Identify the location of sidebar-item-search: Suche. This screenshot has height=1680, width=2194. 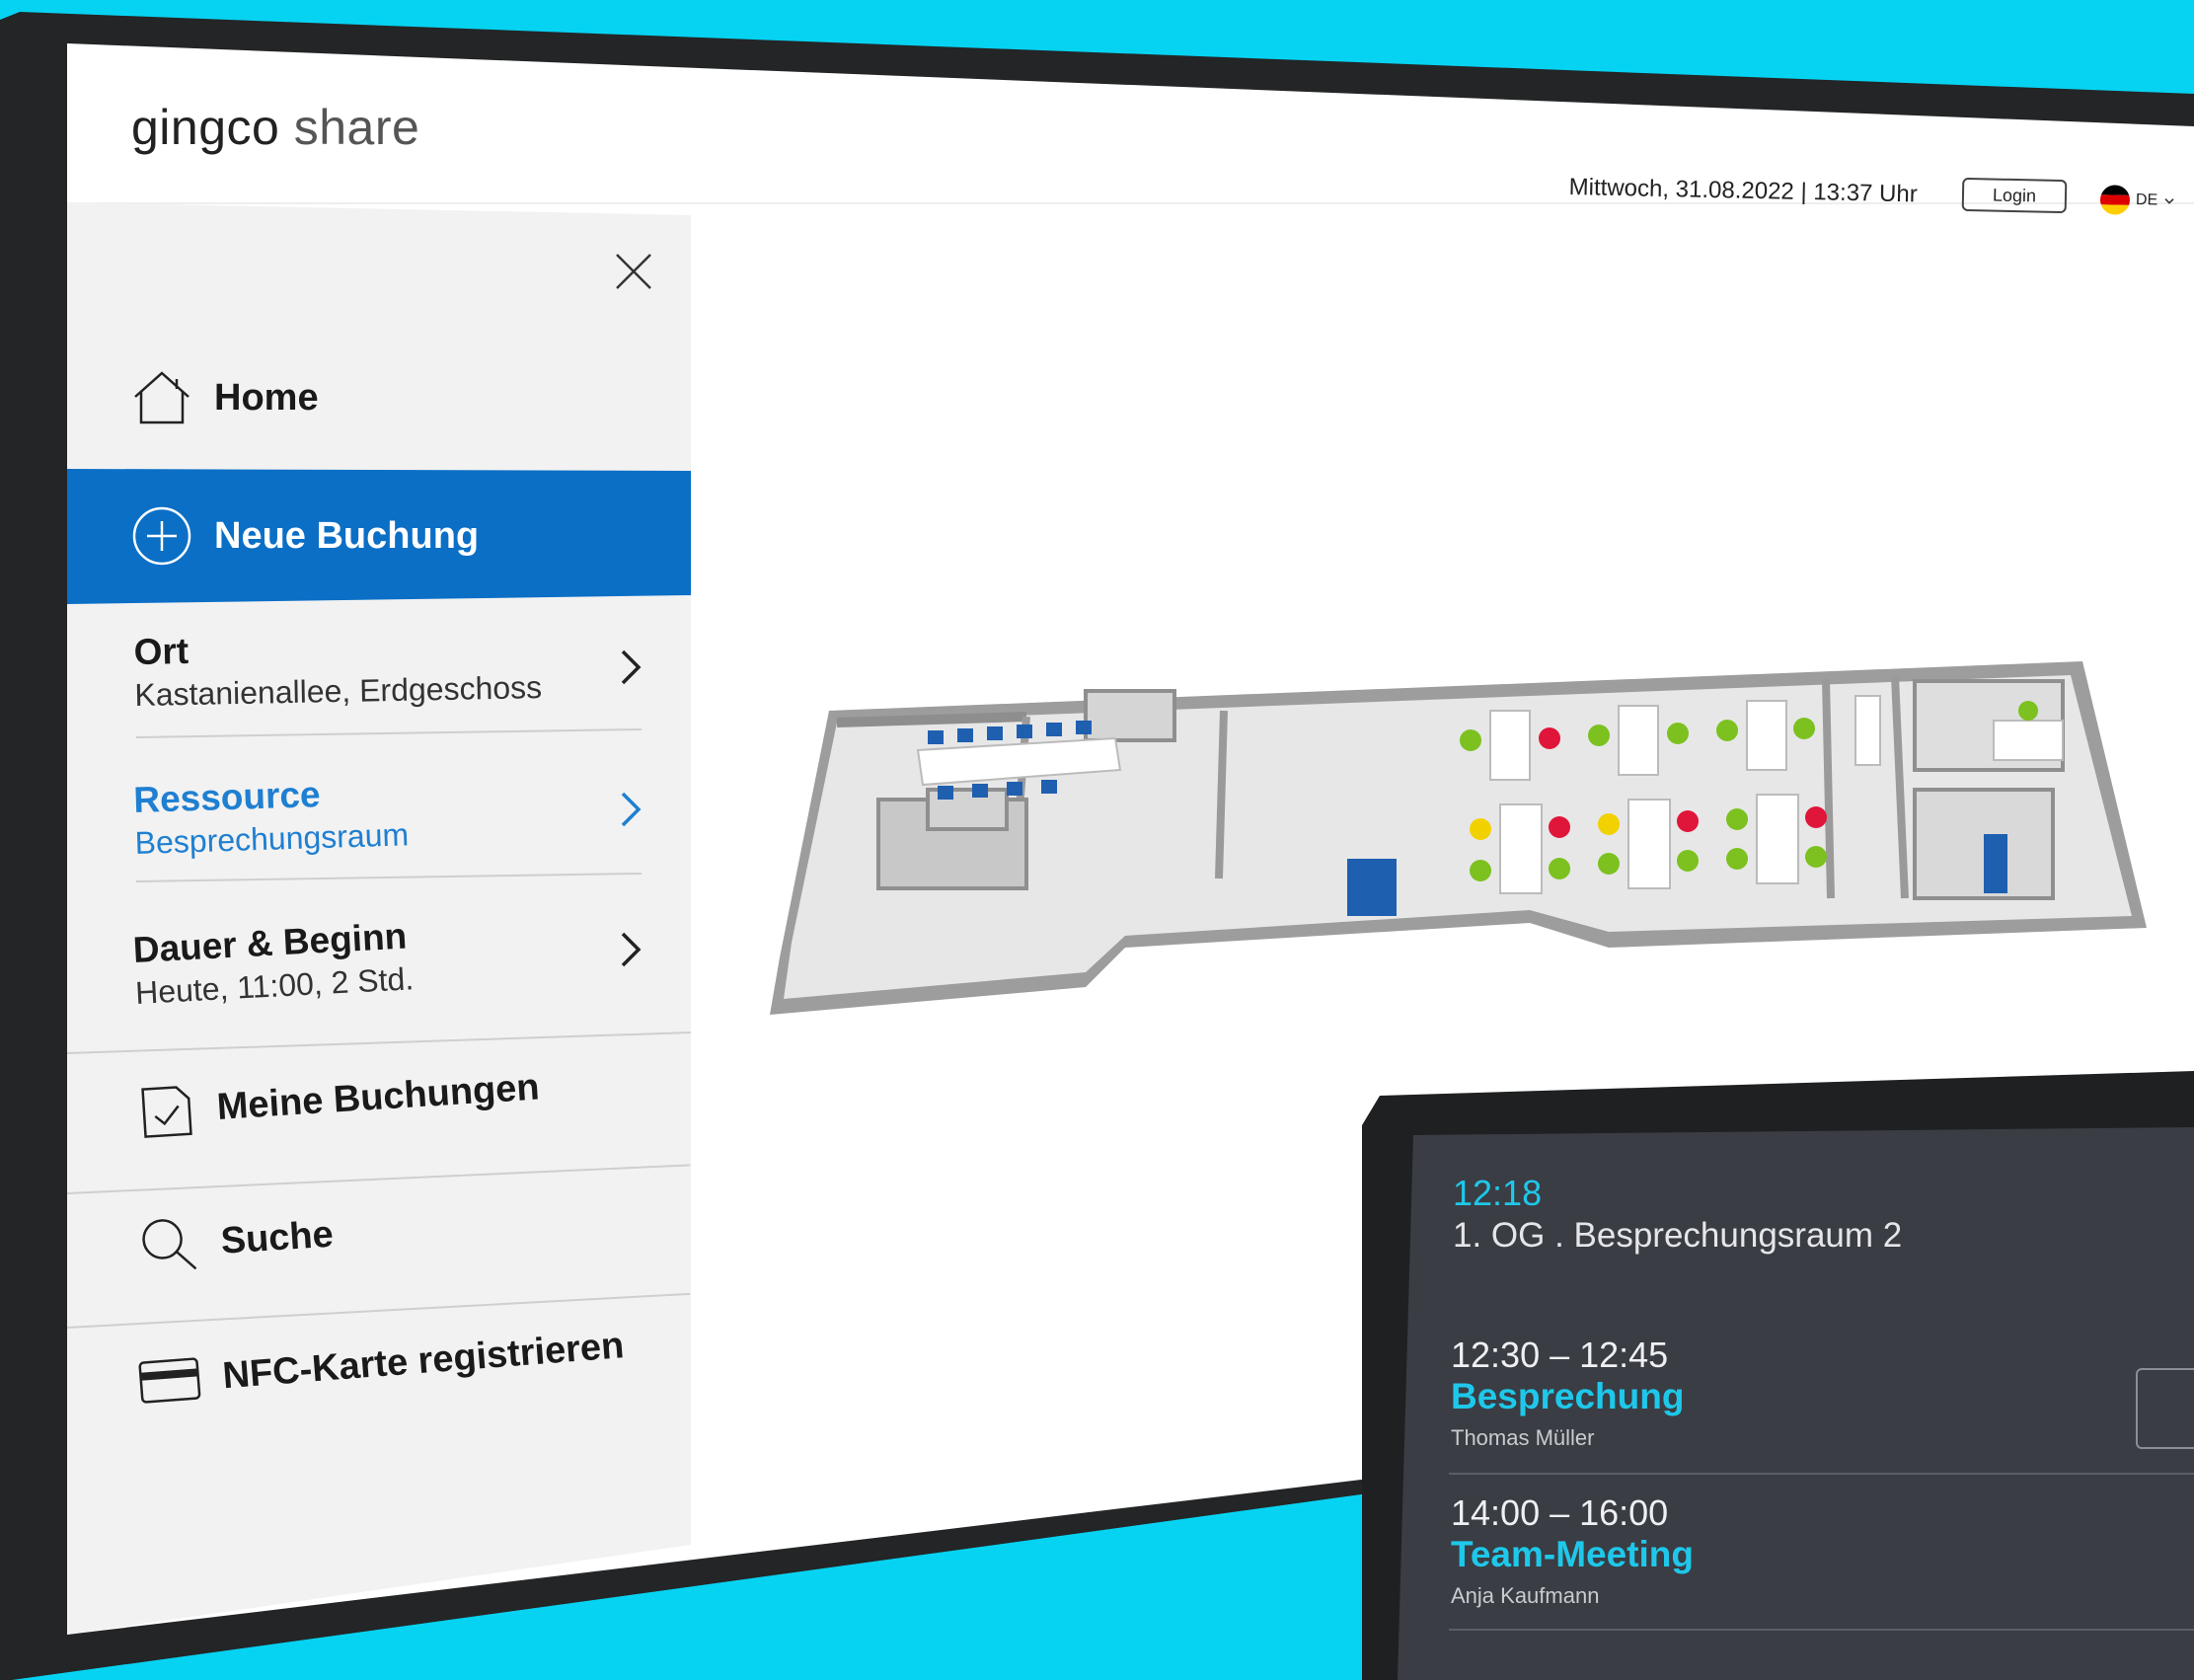
(236, 1240).